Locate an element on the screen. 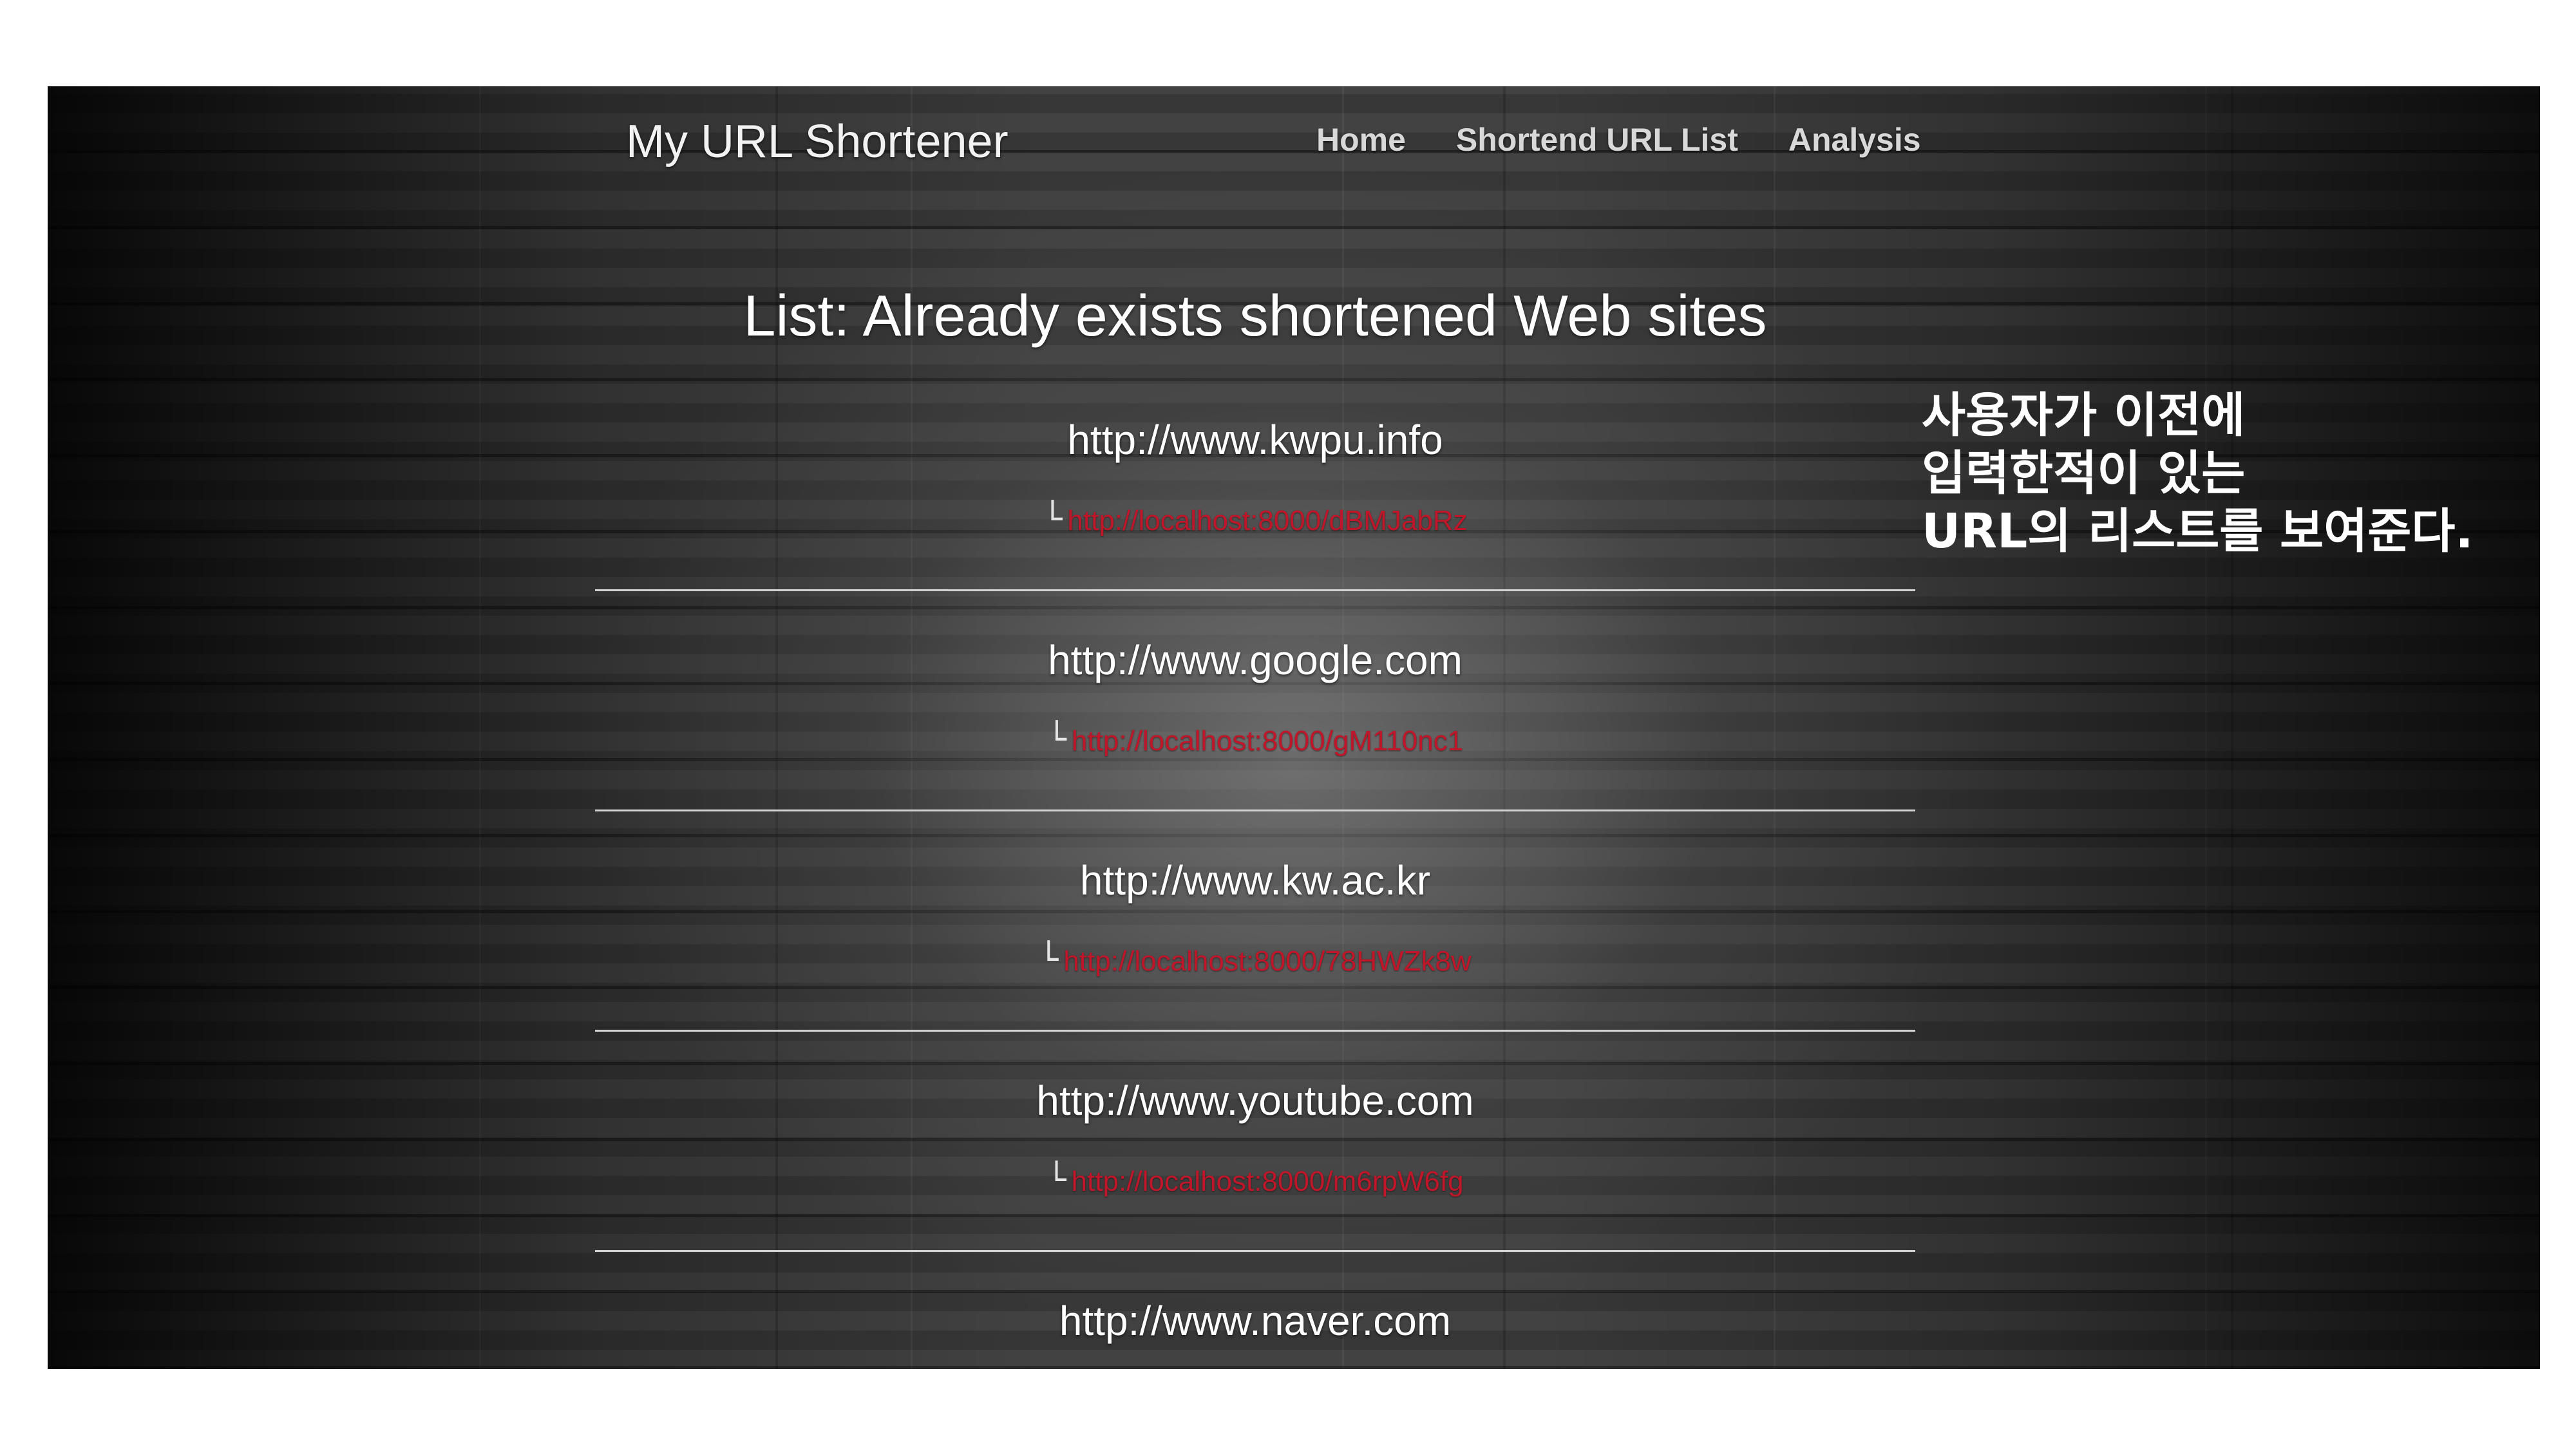 The height and width of the screenshot is (1449, 2576). original-url: http://www.kwpu.info is located at coordinates (1255, 440).